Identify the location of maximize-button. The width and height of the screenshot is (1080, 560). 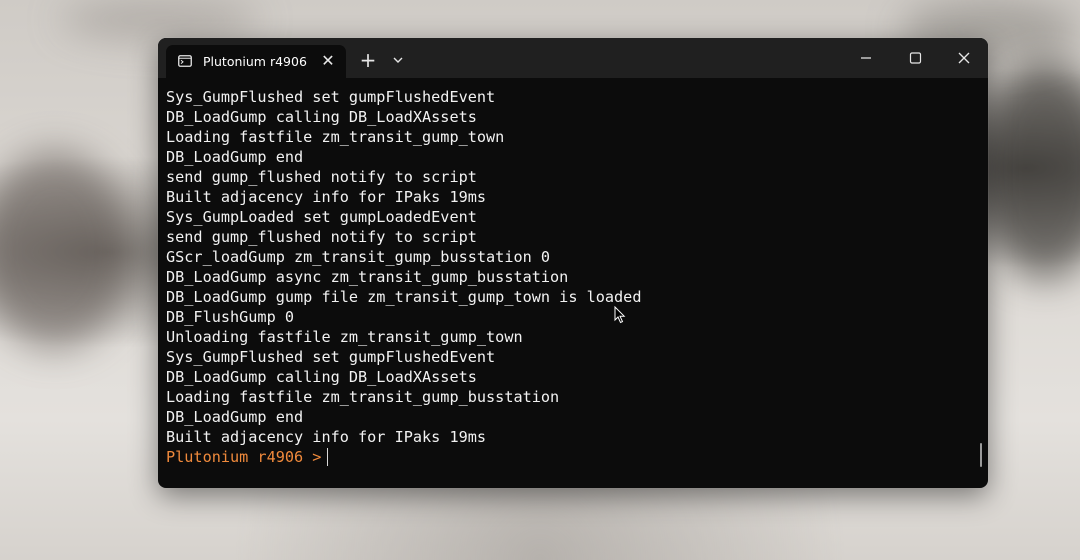
(916, 58).